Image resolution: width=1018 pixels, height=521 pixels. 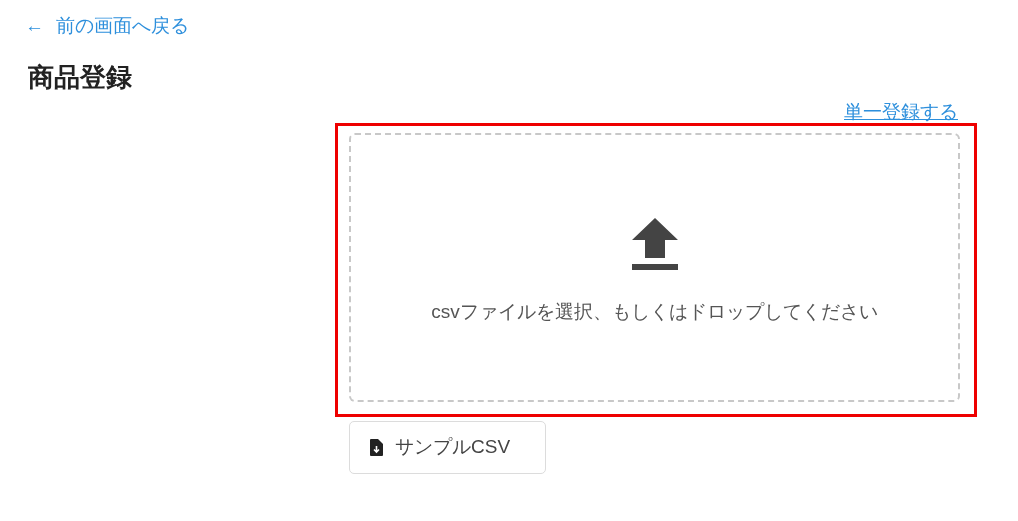 I want to click on sample-csv-button: サンプルCSV, so click(x=447, y=447).